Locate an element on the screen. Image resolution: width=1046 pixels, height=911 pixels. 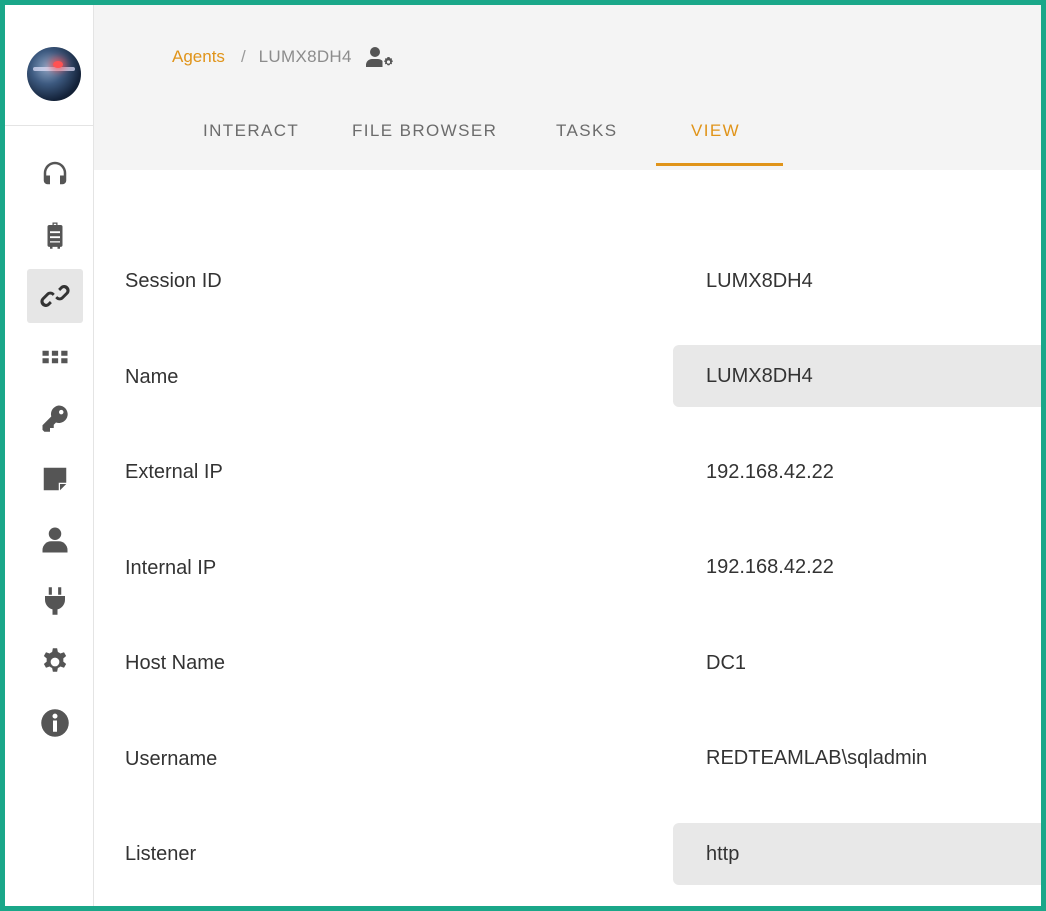
logo-area is located at coordinates (49, 65).